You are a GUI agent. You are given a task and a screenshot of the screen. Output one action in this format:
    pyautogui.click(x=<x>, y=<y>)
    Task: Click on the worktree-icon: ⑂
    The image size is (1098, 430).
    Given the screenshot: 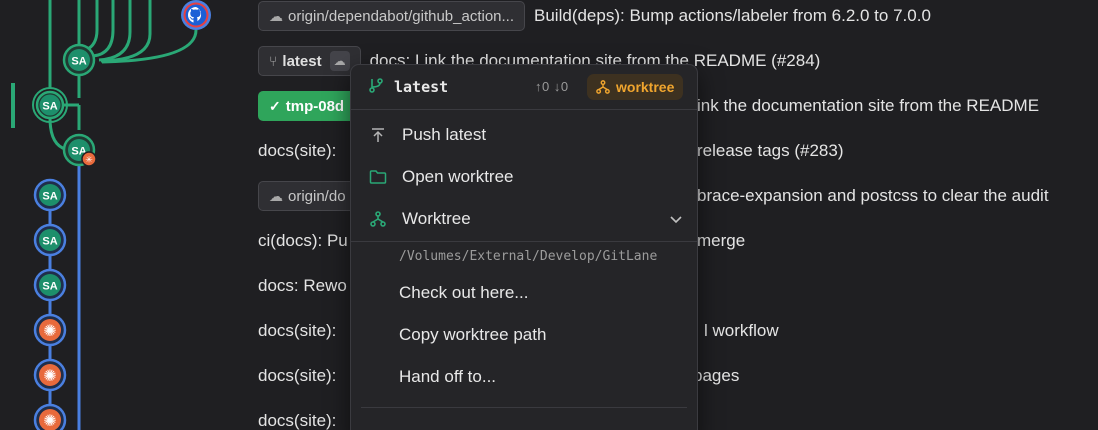 What is the action you would take?
    pyautogui.click(x=273, y=61)
    